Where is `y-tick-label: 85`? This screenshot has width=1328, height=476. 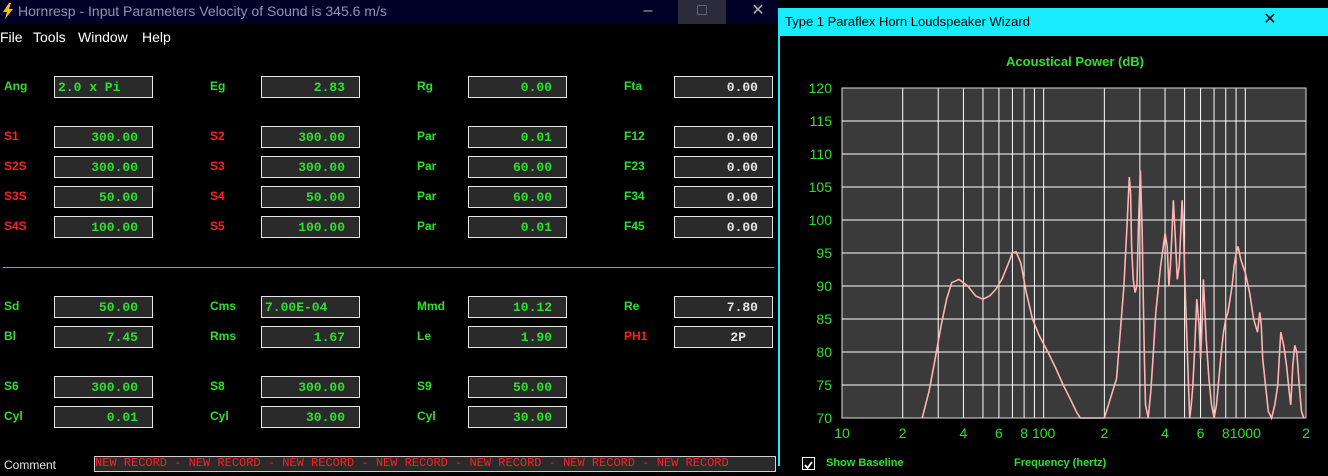 y-tick-label: 85 is located at coordinates (824, 319).